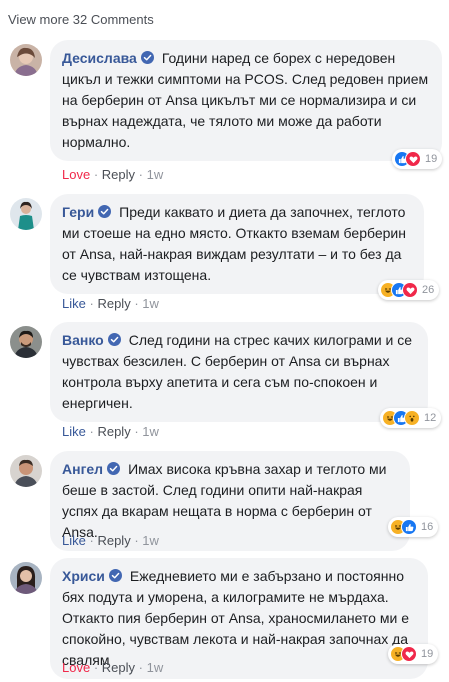 Image resolution: width=449 pixels, height=682 pixels. I want to click on commenter-name: Ванко, so click(83, 340).